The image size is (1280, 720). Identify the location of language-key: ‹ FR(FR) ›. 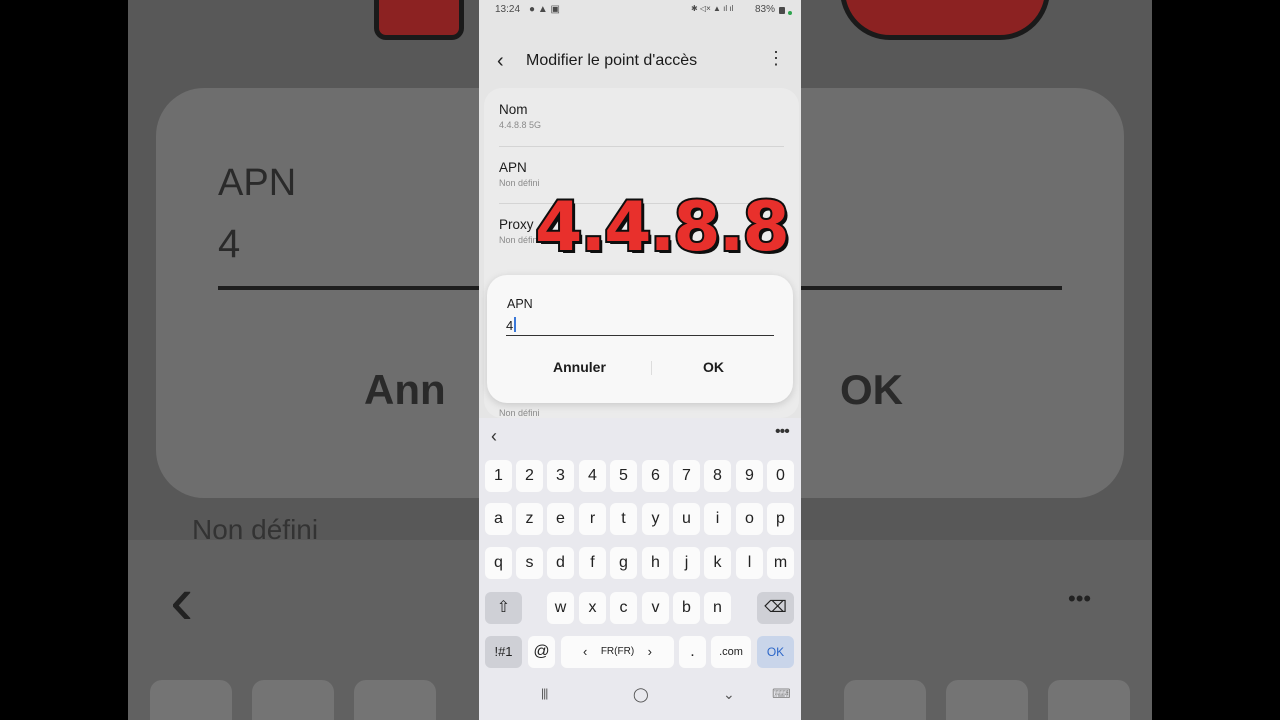
(617, 652).